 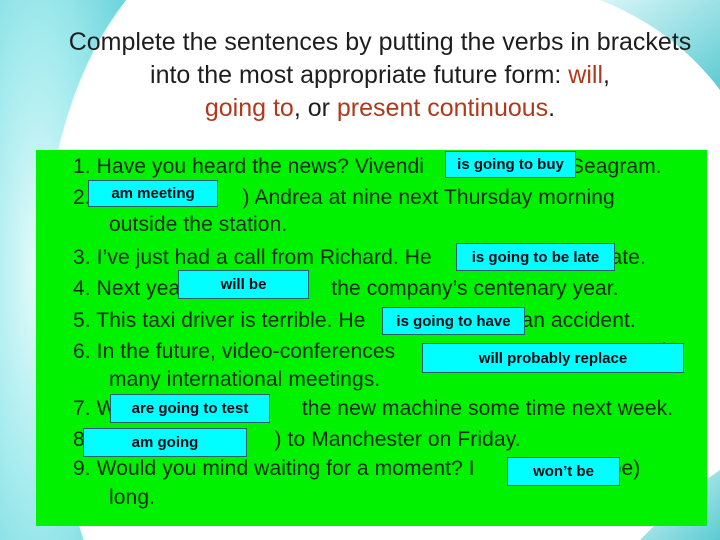 What do you see at coordinates (82, 408) in the screenshot?
I see `sentence-number: 7.` at bounding box center [82, 408].